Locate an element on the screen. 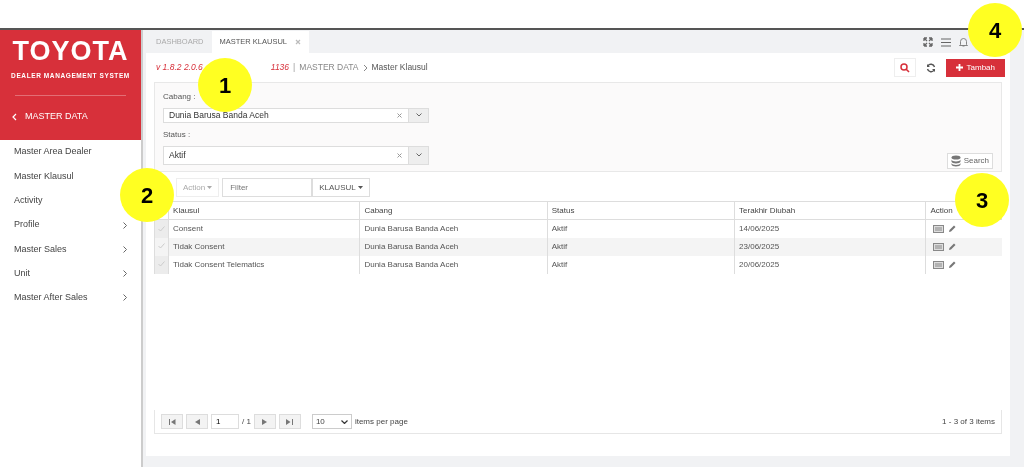 The height and width of the screenshot is (467, 1024). column-header: Cabang is located at coordinates (453, 210).